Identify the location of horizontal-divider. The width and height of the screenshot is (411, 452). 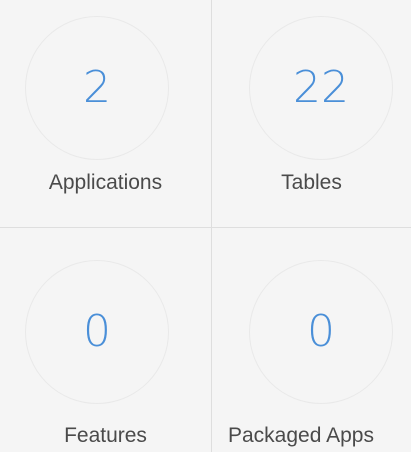
(205, 227).